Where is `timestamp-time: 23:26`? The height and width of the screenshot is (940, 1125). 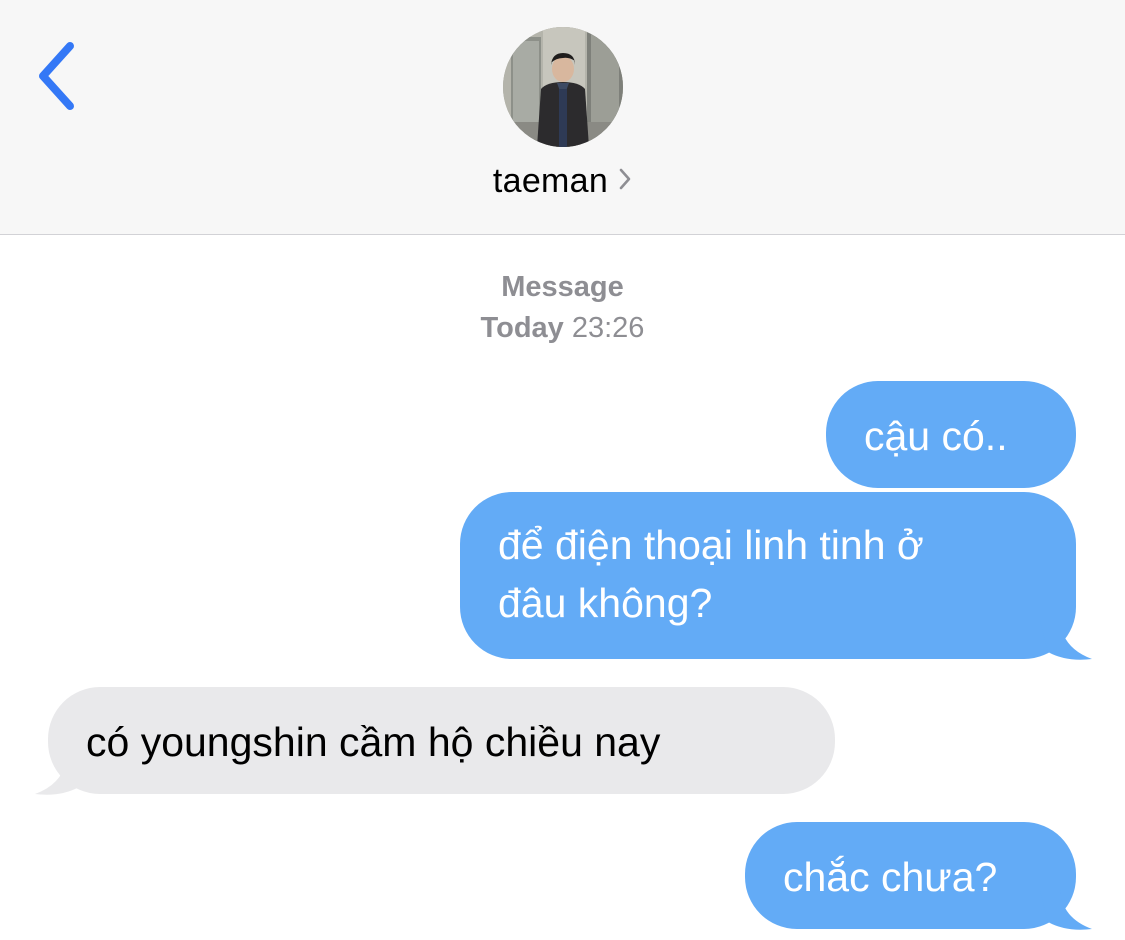
timestamp-time: 23:26 is located at coordinates (608, 328).